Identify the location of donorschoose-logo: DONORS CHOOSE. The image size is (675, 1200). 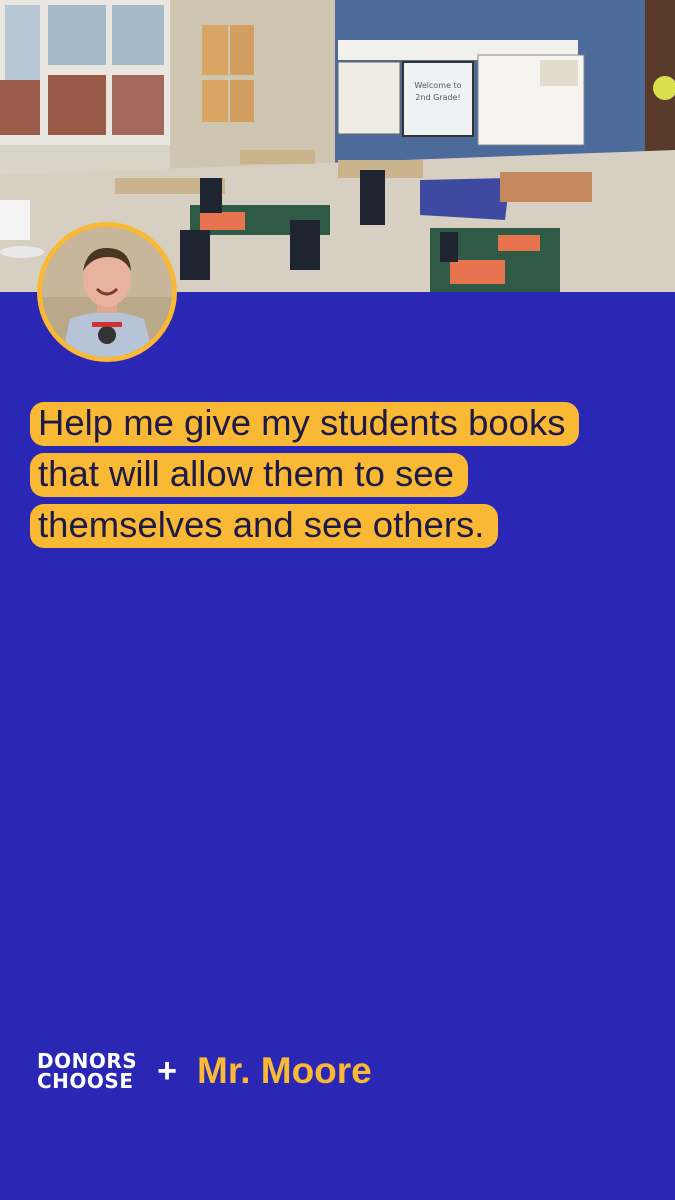
(87, 1071).